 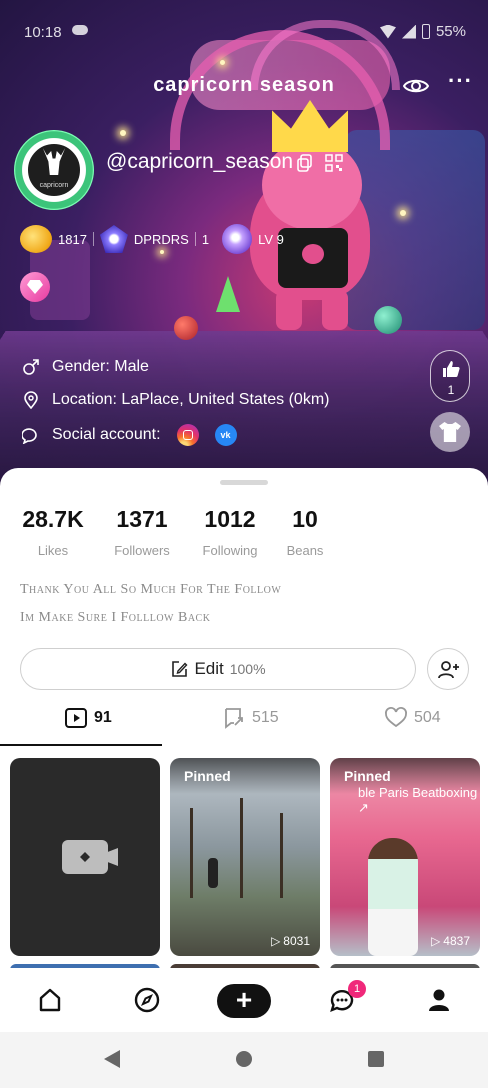 I want to click on stat-value: 1371, so click(x=142, y=519).